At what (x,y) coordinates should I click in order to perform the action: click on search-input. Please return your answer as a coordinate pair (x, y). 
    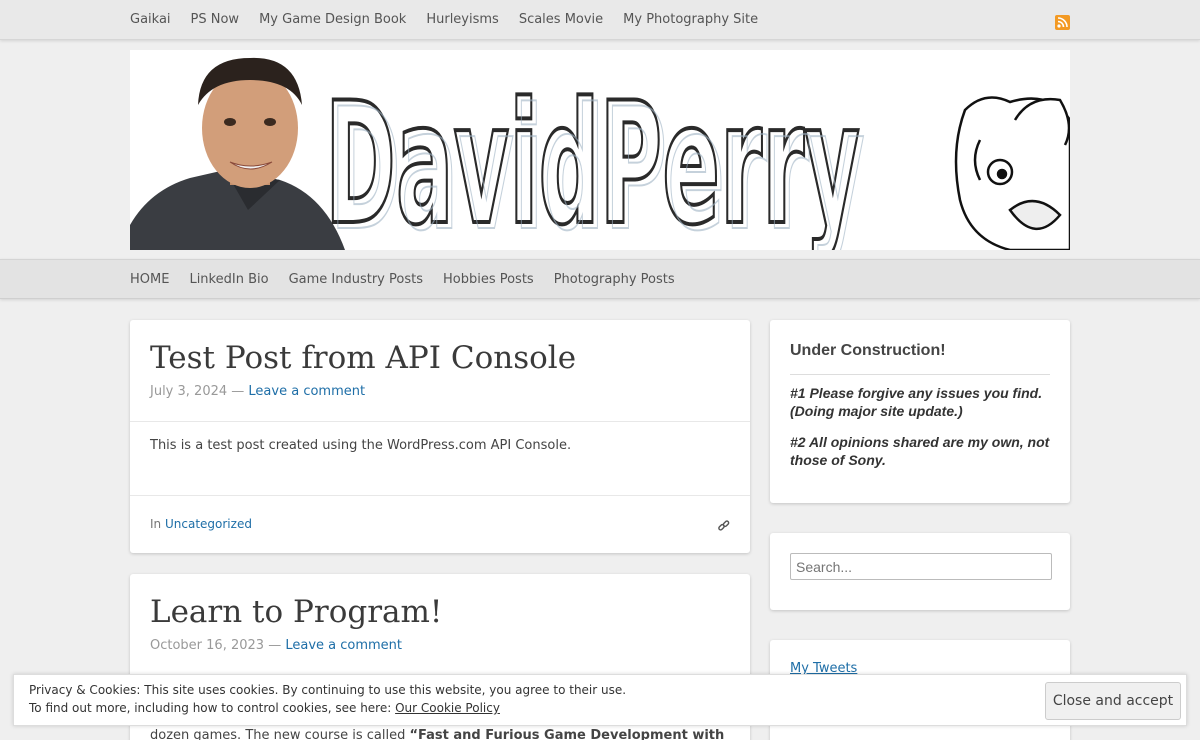
    Looking at the image, I should click on (921, 566).